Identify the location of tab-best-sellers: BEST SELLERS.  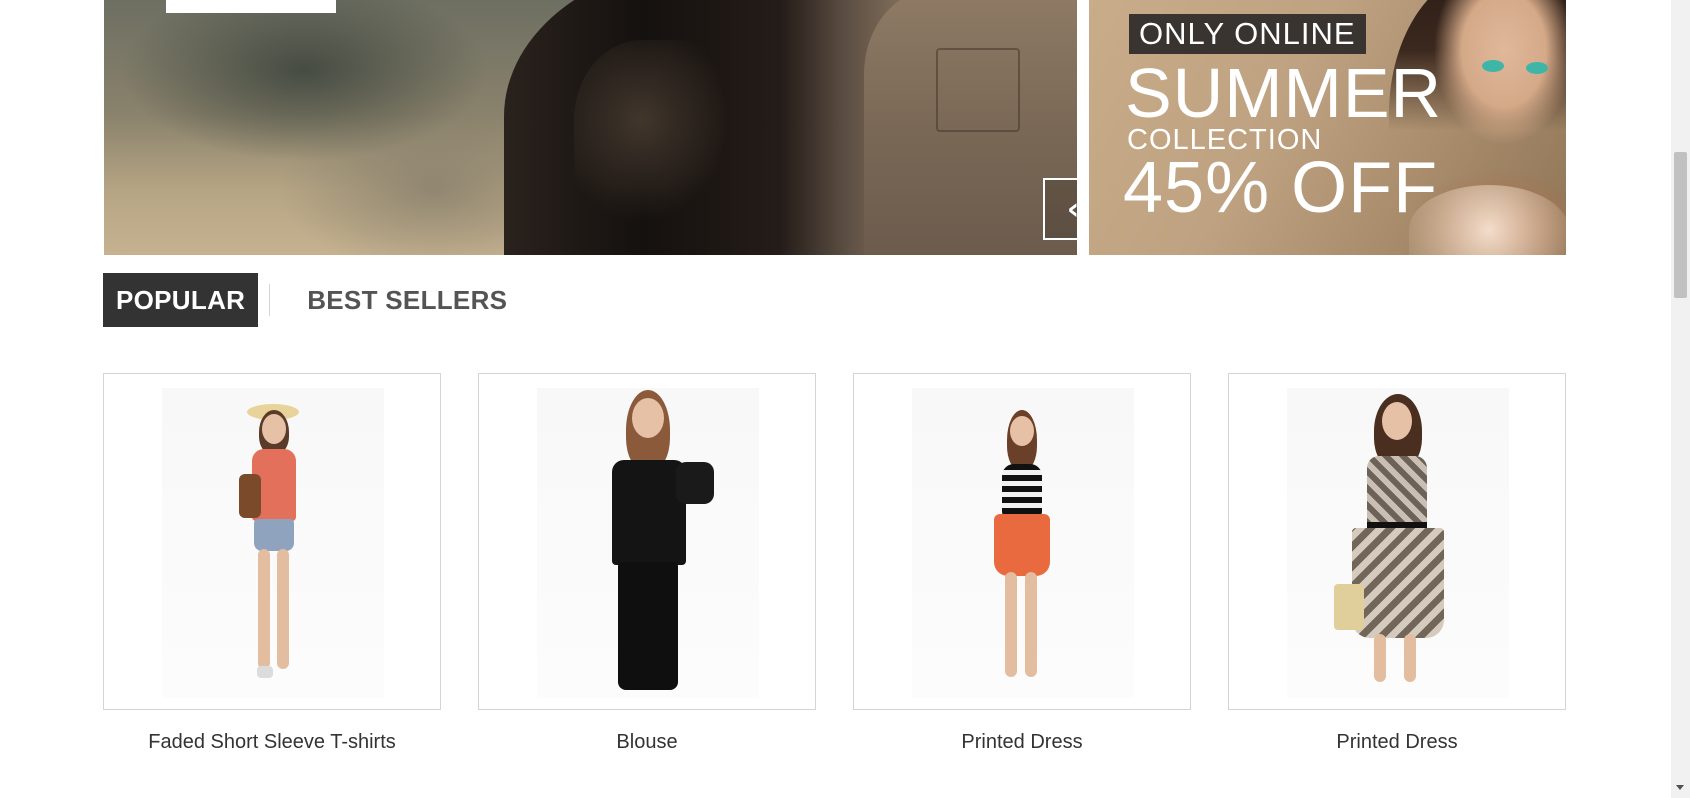
(407, 300).